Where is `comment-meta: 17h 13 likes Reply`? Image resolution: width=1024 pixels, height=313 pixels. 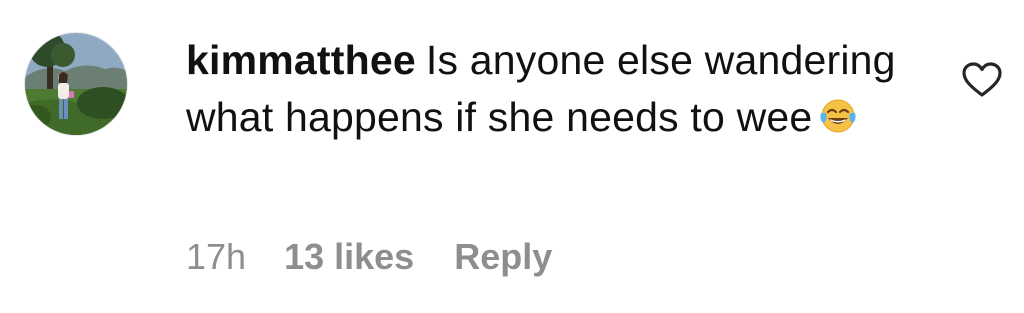 comment-meta: 17h 13 likes Reply is located at coordinates (369, 257).